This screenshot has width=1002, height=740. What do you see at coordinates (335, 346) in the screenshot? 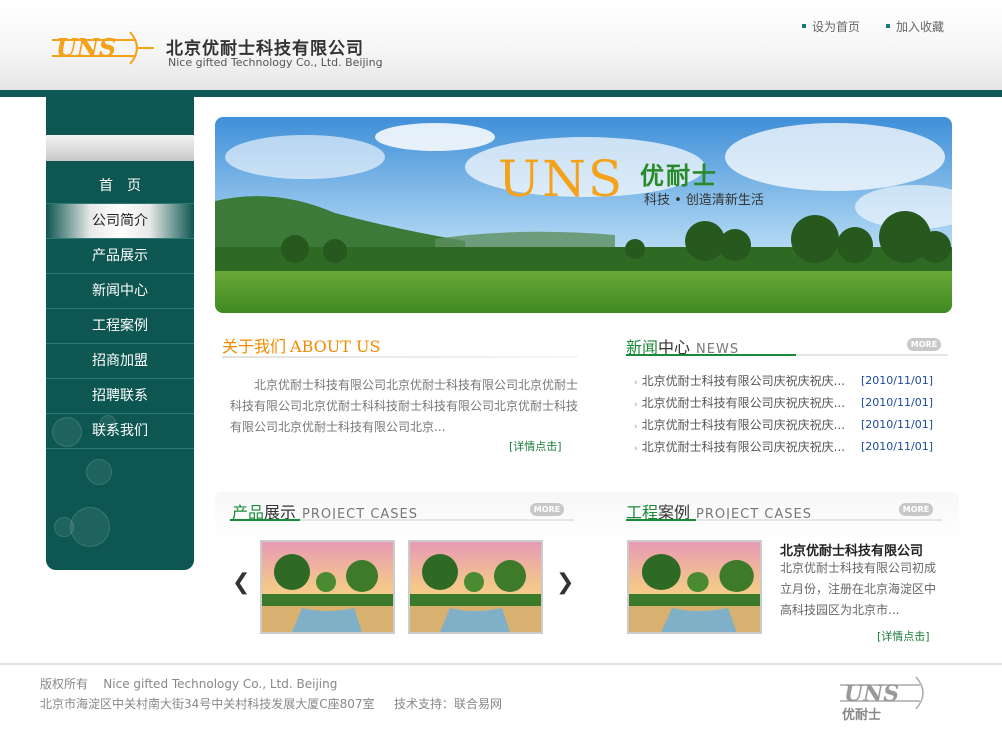
I see `about-title-en: ABOUT US` at bounding box center [335, 346].